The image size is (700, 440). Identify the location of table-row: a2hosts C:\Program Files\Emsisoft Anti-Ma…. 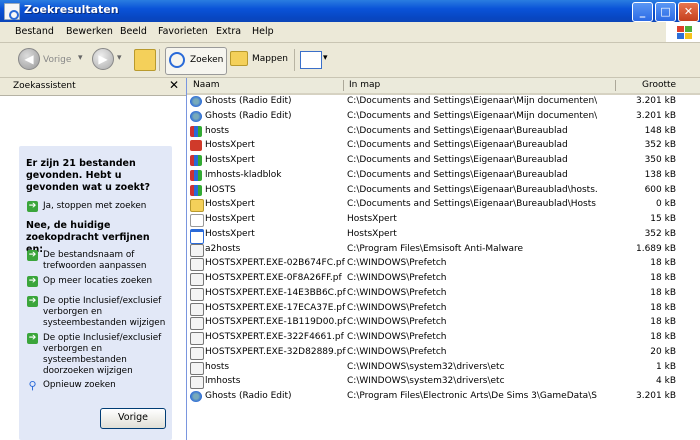
(443, 250).